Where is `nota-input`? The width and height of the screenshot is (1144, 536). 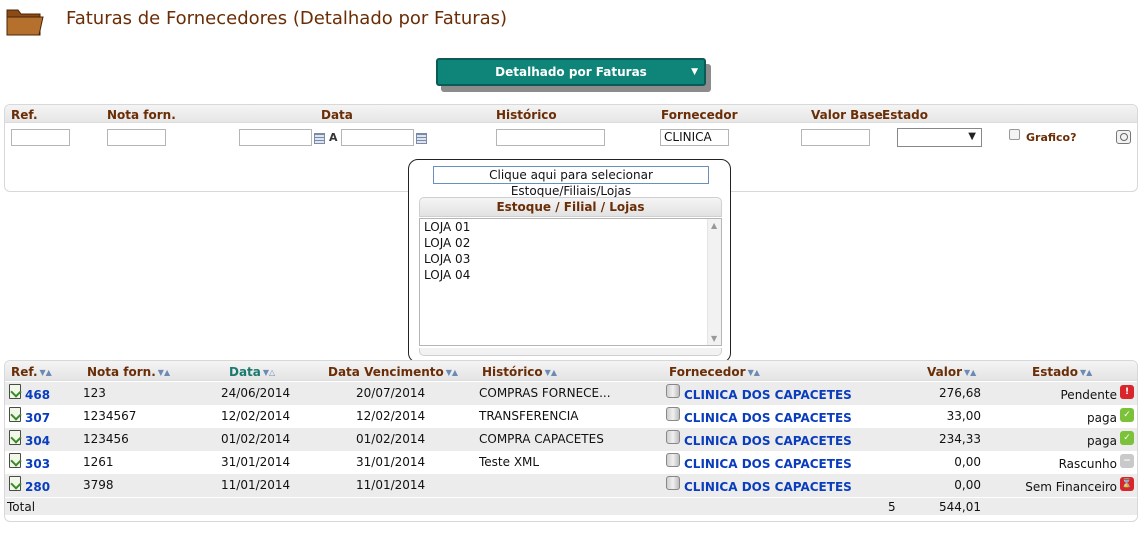
nota-input is located at coordinates (136, 137).